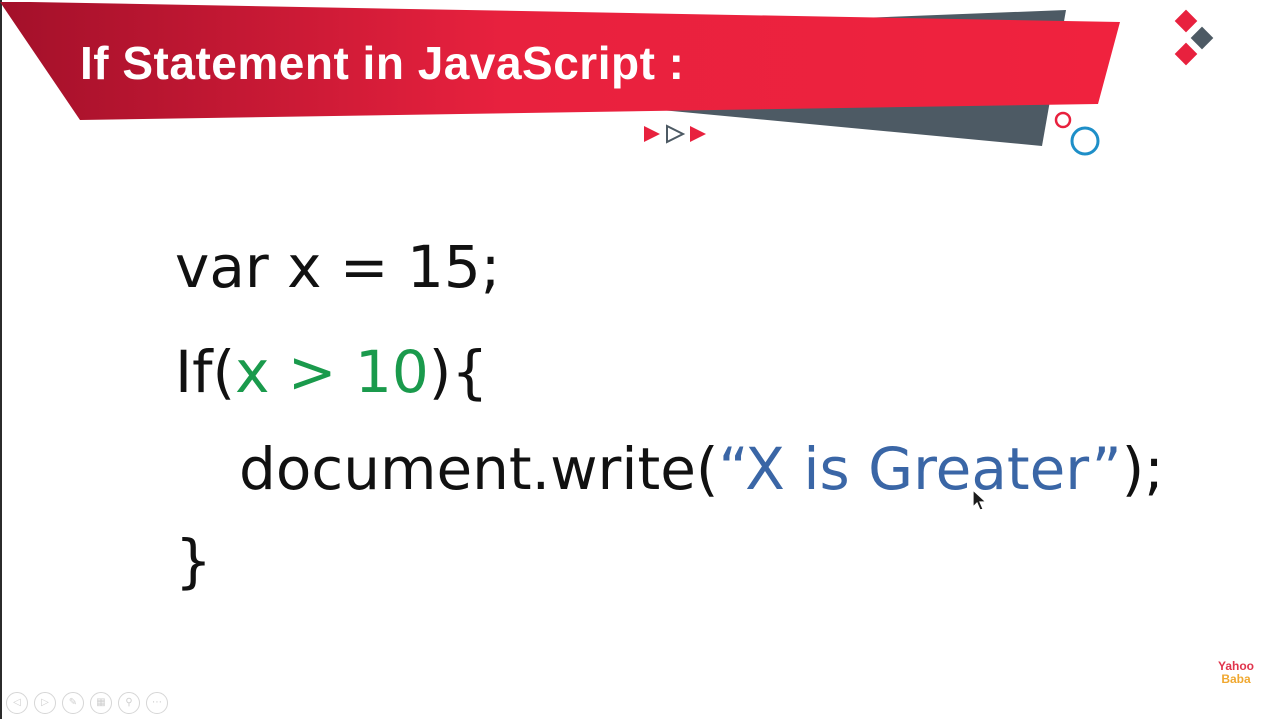 This screenshot has height=719, width=1280. Describe the element at coordinates (1236, 679) in the screenshot. I see `logo-line-2: Baba` at that location.